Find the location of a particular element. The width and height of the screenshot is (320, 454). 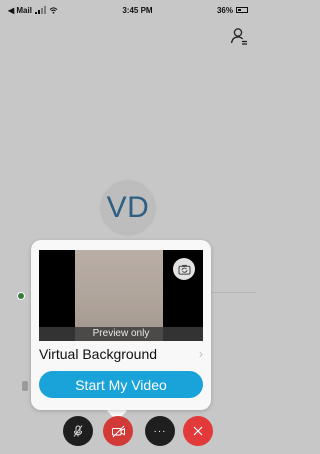

side-handle is located at coordinates (25, 386).